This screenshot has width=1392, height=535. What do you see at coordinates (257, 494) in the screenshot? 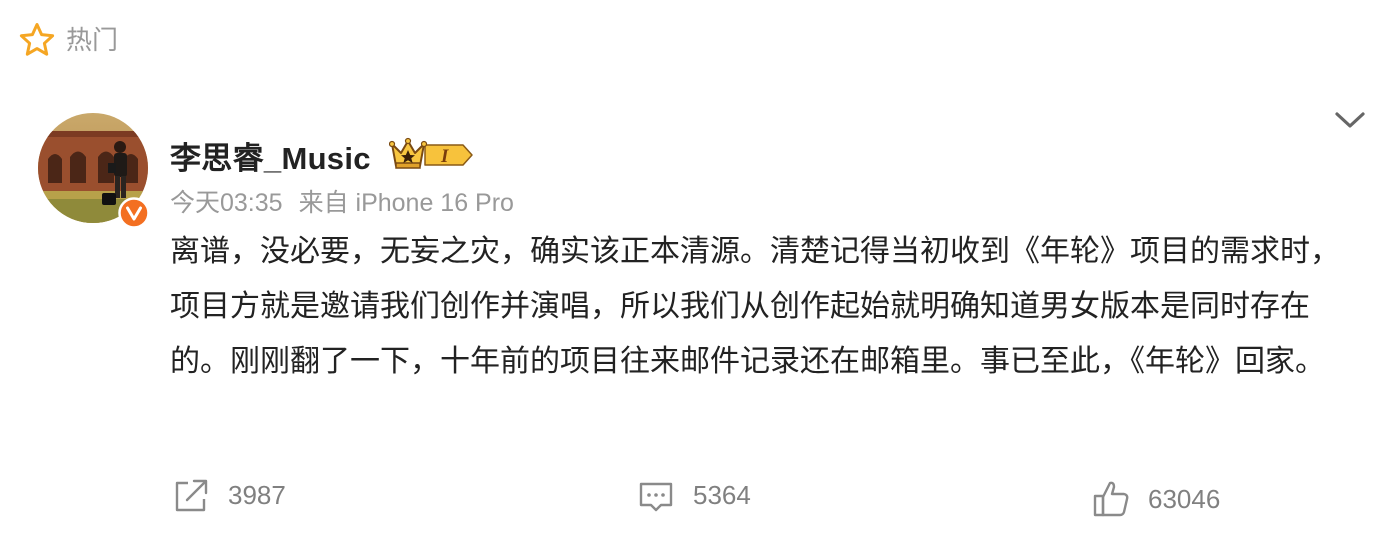
I see `repost-count: 3987` at bounding box center [257, 494].